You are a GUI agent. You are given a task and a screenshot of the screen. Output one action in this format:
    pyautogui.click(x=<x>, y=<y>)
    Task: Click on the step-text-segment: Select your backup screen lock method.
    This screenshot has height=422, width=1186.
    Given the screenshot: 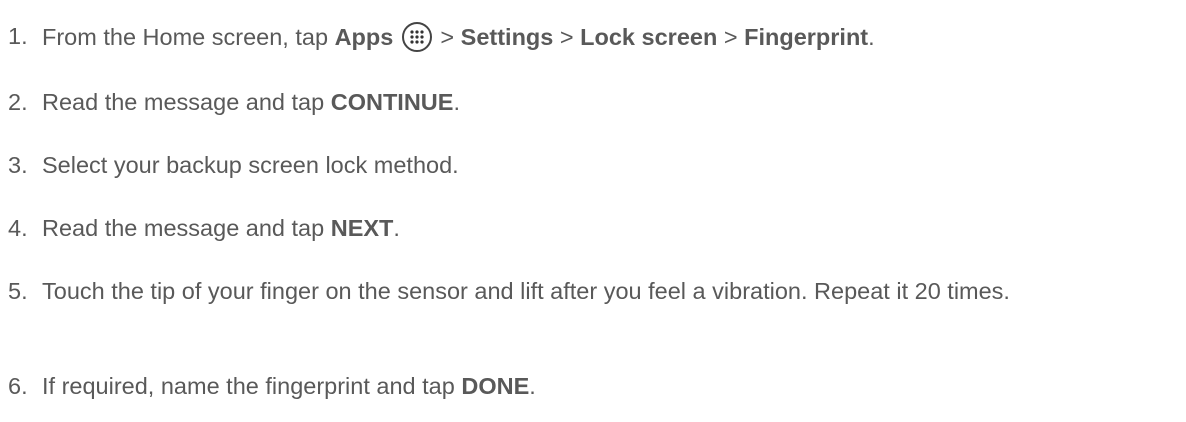 What is the action you would take?
    pyautogui.click(x=250, y=165)
    